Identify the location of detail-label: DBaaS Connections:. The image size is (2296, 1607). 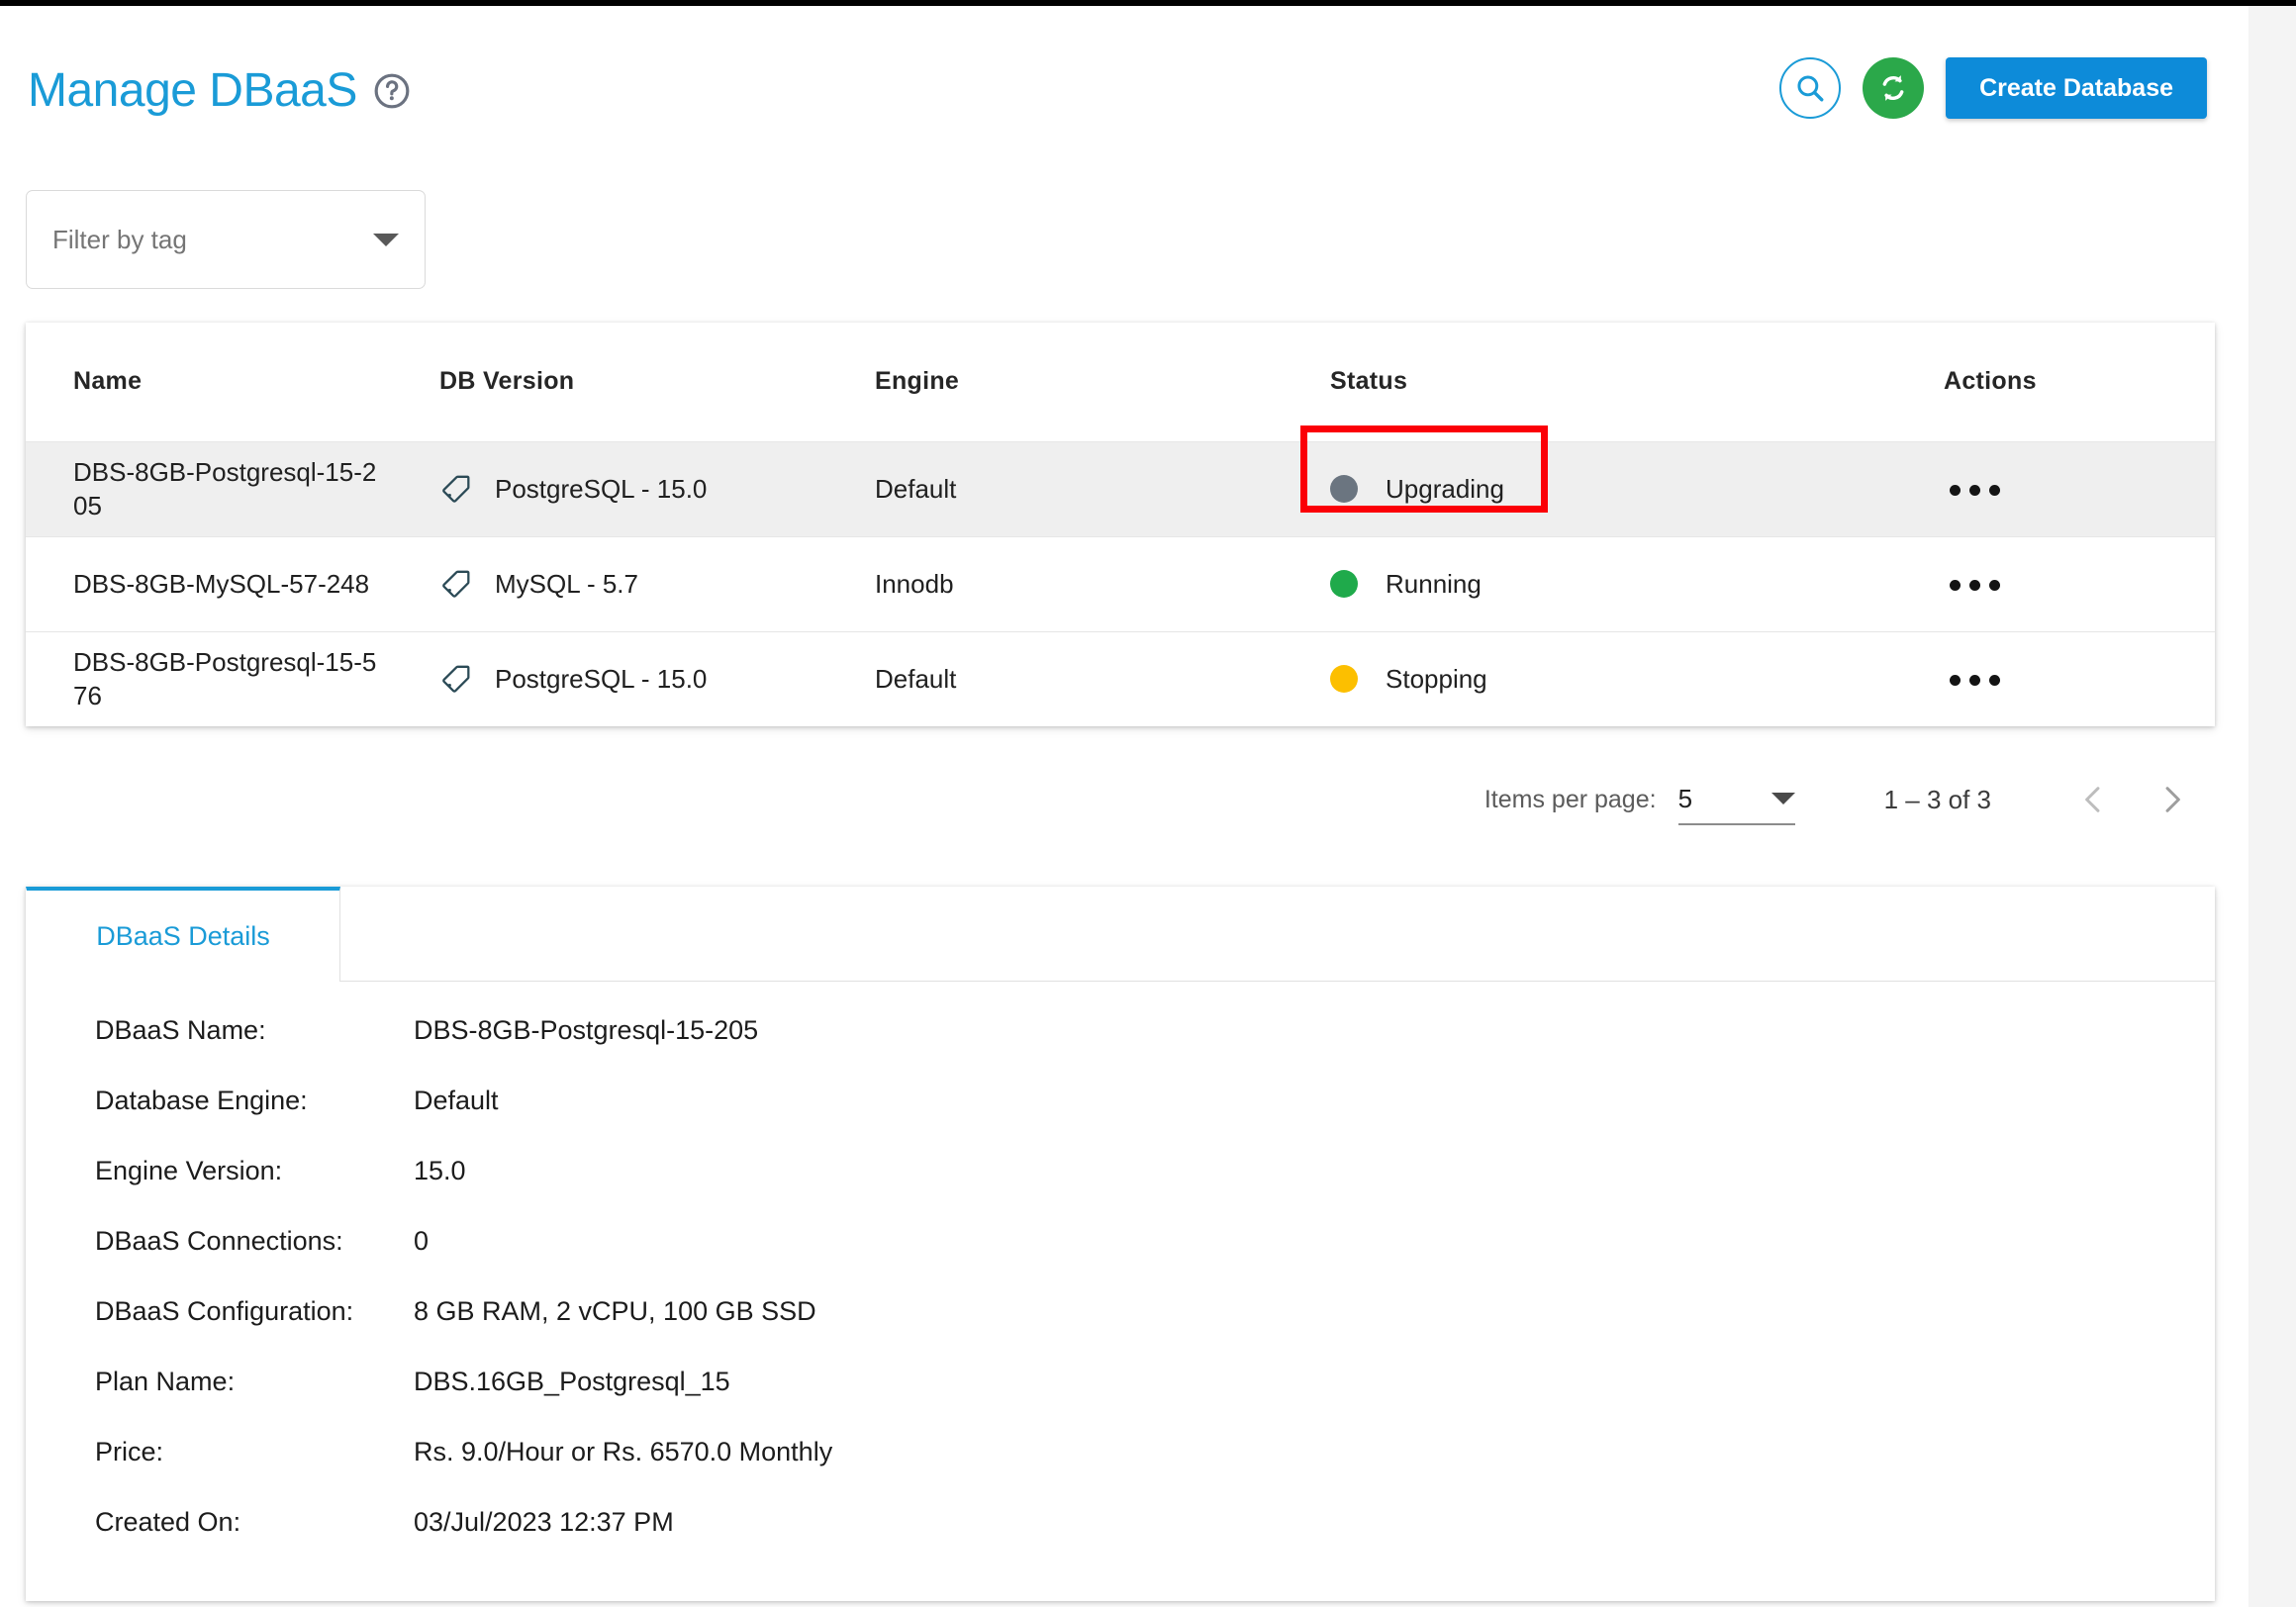
(219, 1241).